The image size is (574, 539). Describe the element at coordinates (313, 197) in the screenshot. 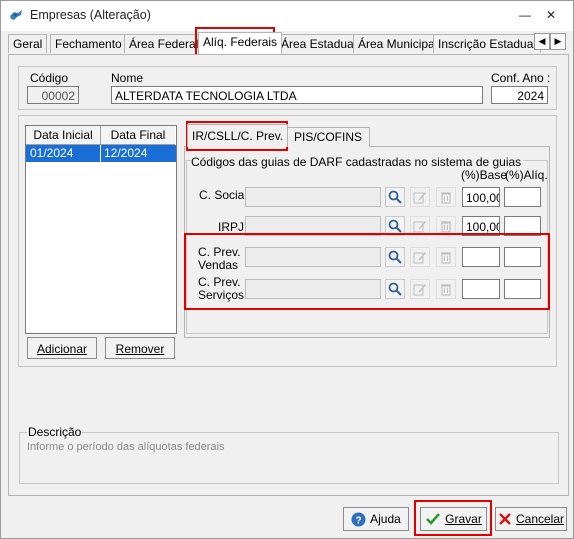

I see `c-social-code-field` at that location.